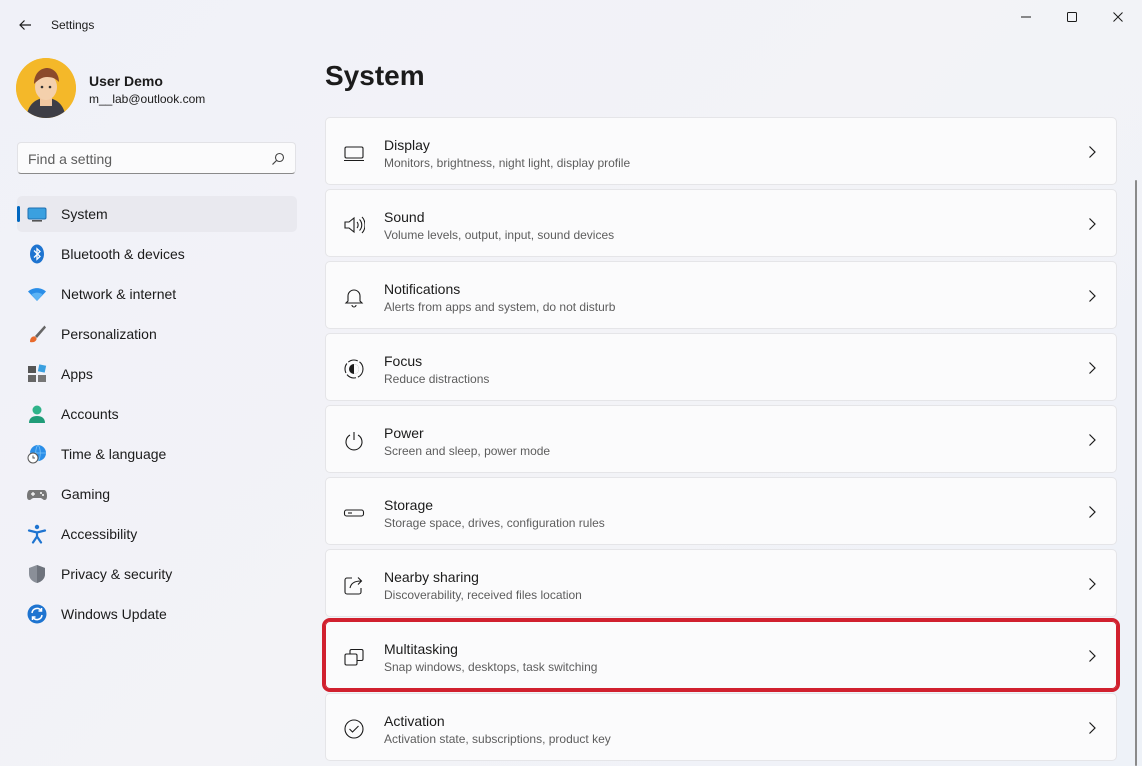 Image resolution: width=1142 pixels, height=766 pixels. I want to click on card-power: Power Screen and sleep, power mode, so click(721, 439).